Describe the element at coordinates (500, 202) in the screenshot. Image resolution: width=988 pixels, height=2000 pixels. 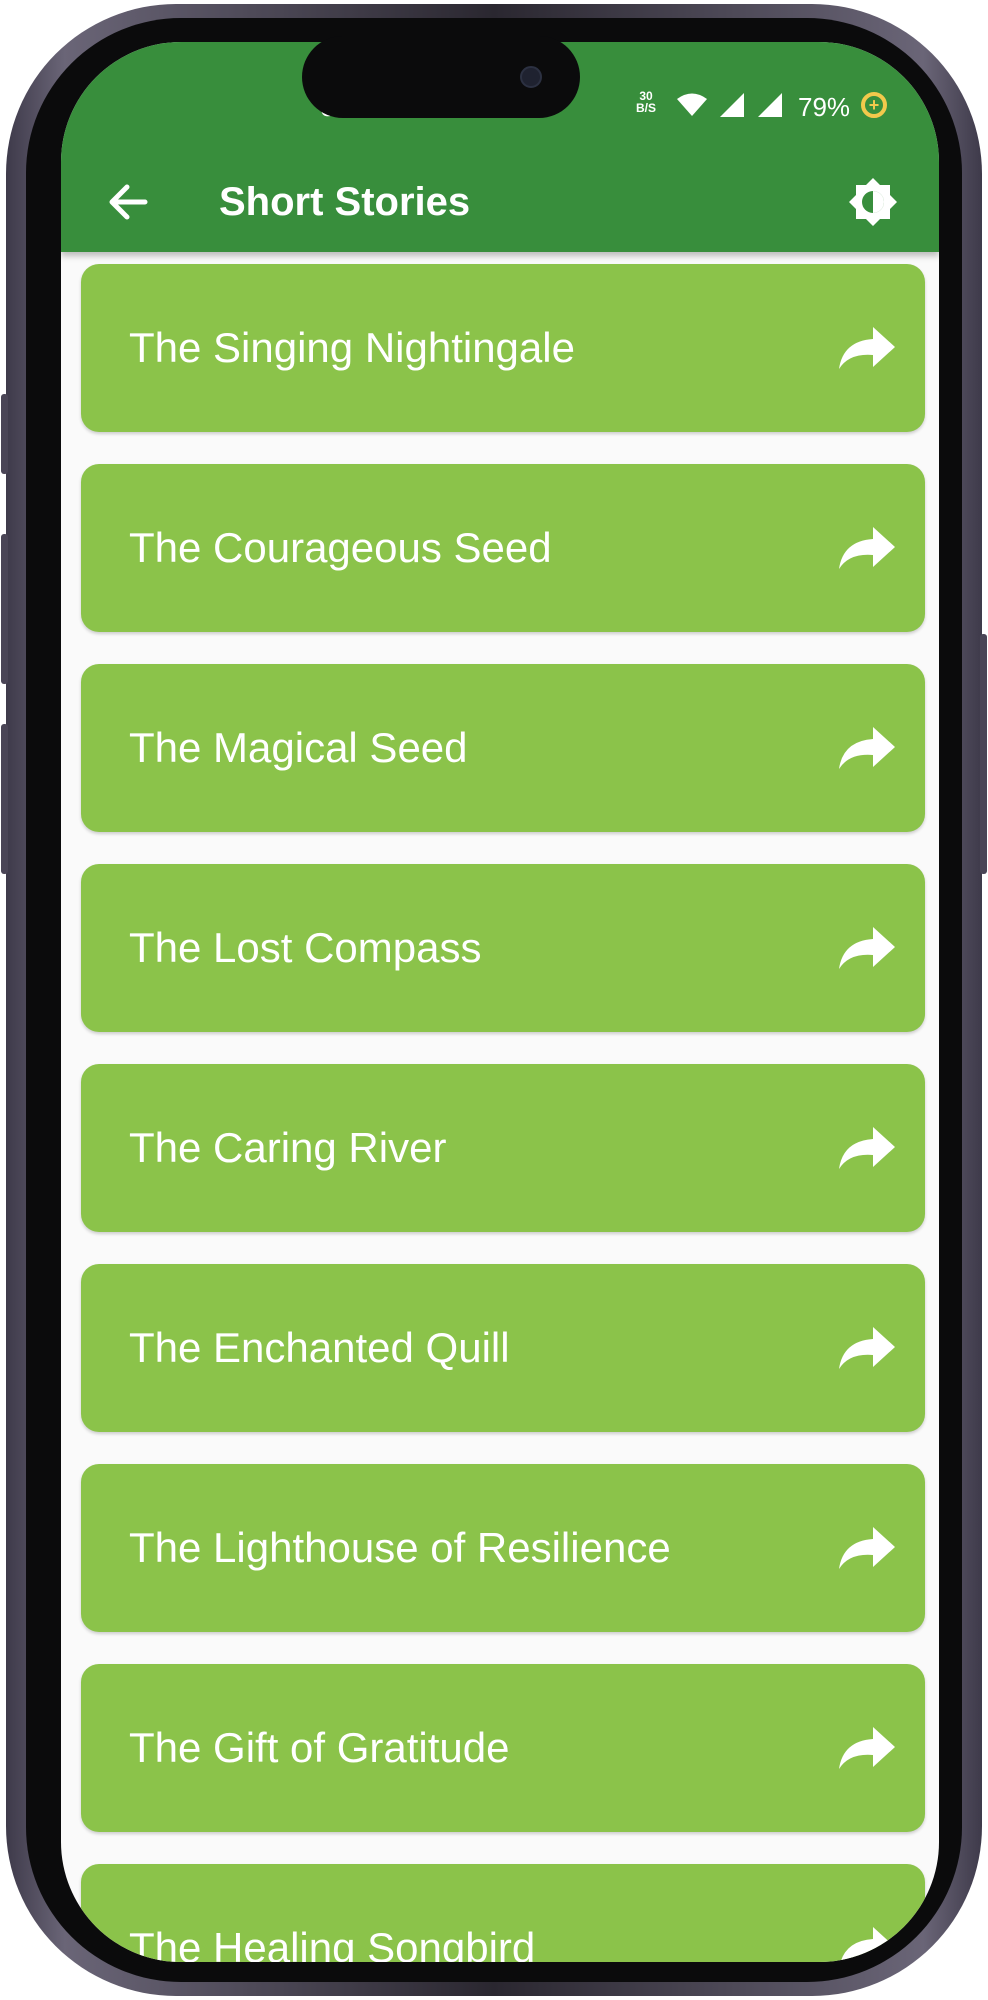
I see `toolbar: Short Stories` at that location.